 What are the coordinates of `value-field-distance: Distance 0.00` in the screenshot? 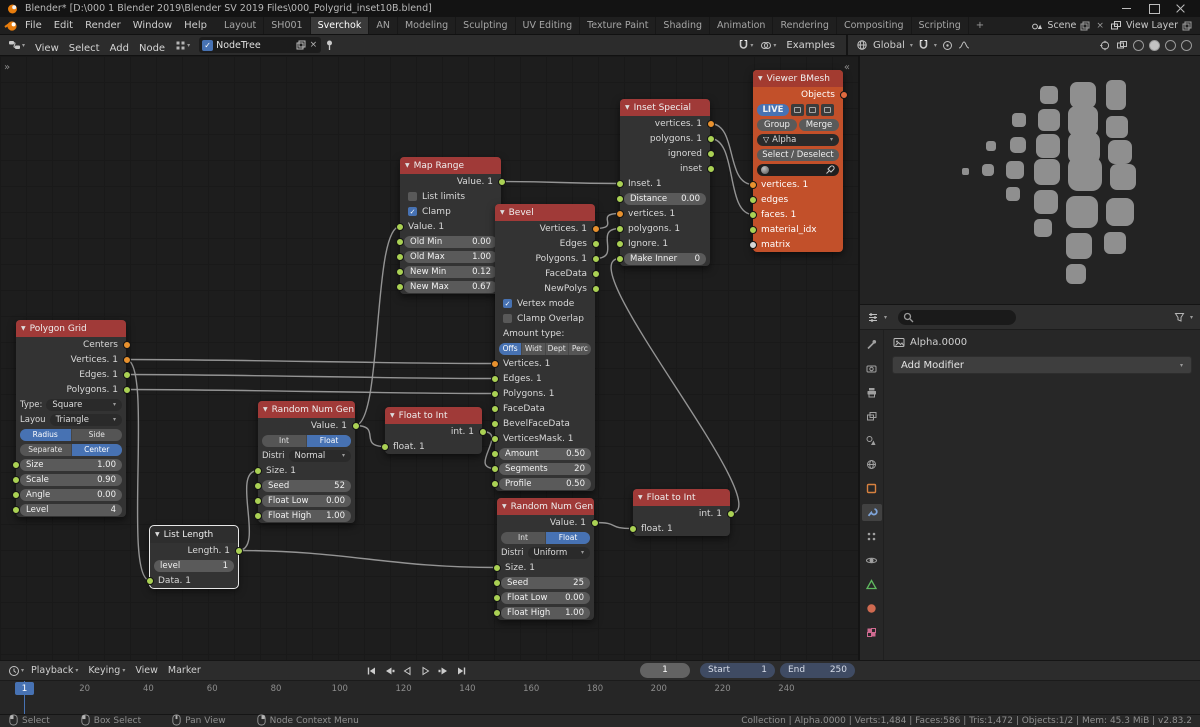 It's located at (665, 198).